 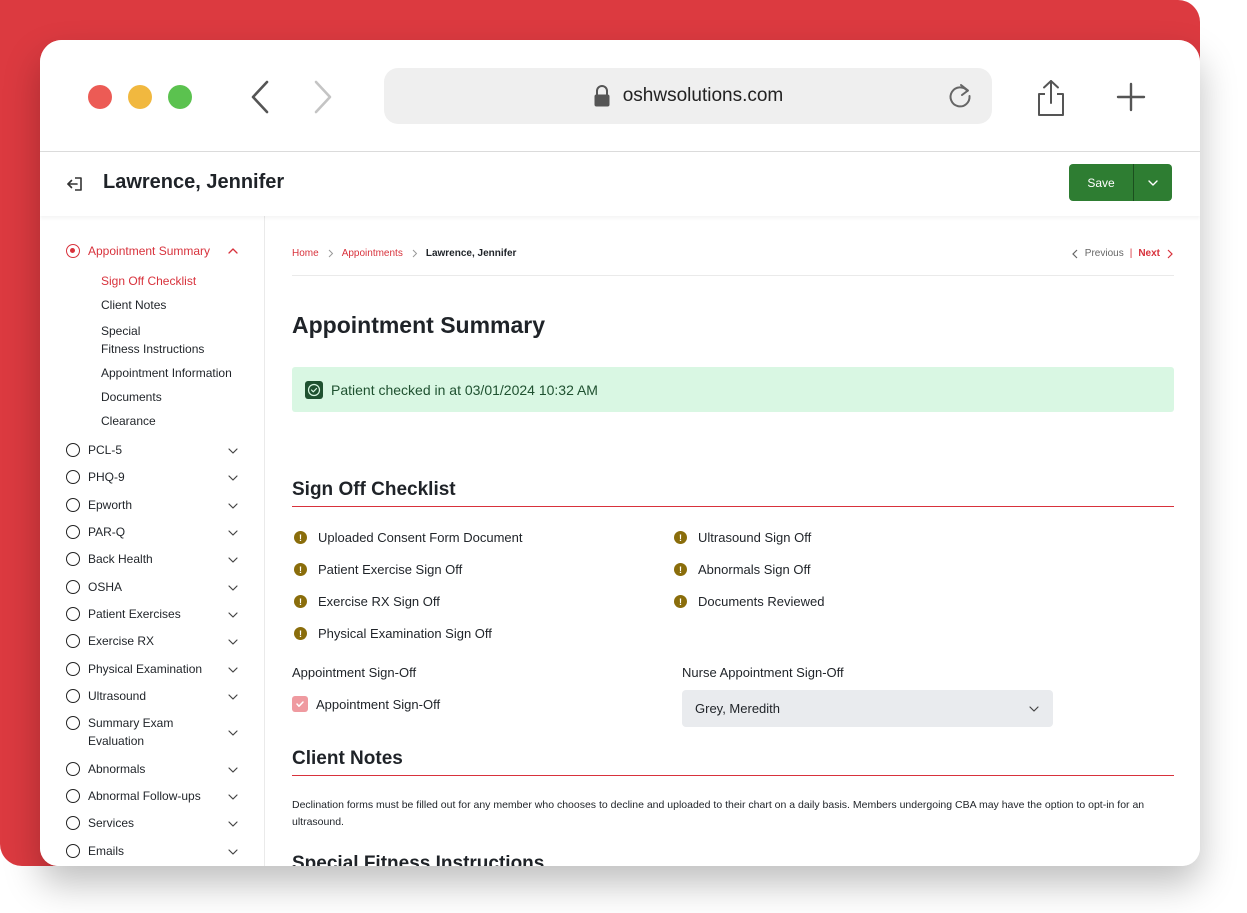 I want to click on chevron-up-icon, so click(x=233, y=251).